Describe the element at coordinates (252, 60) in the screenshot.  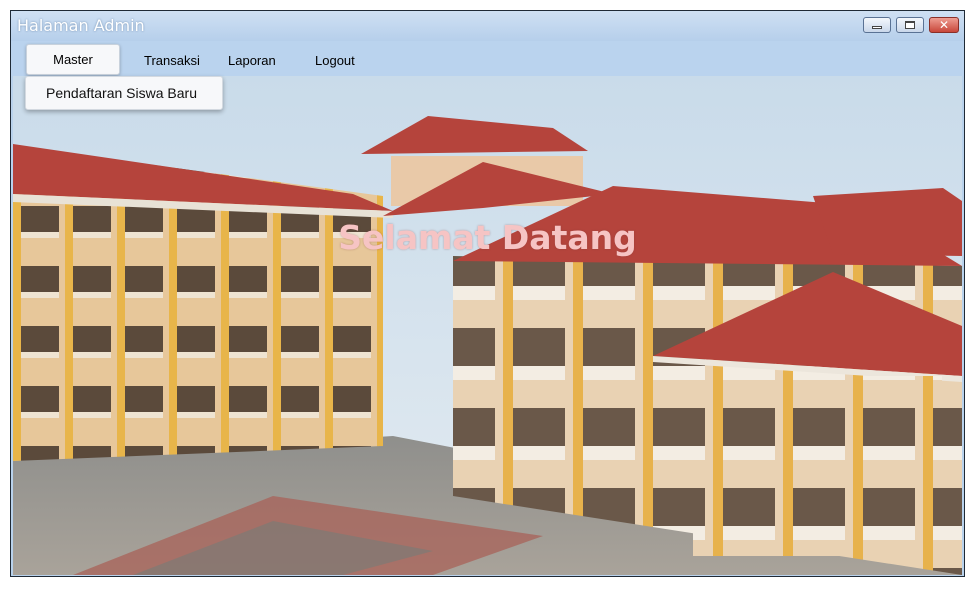
I see `menu-laporan: Laporan` at that location.